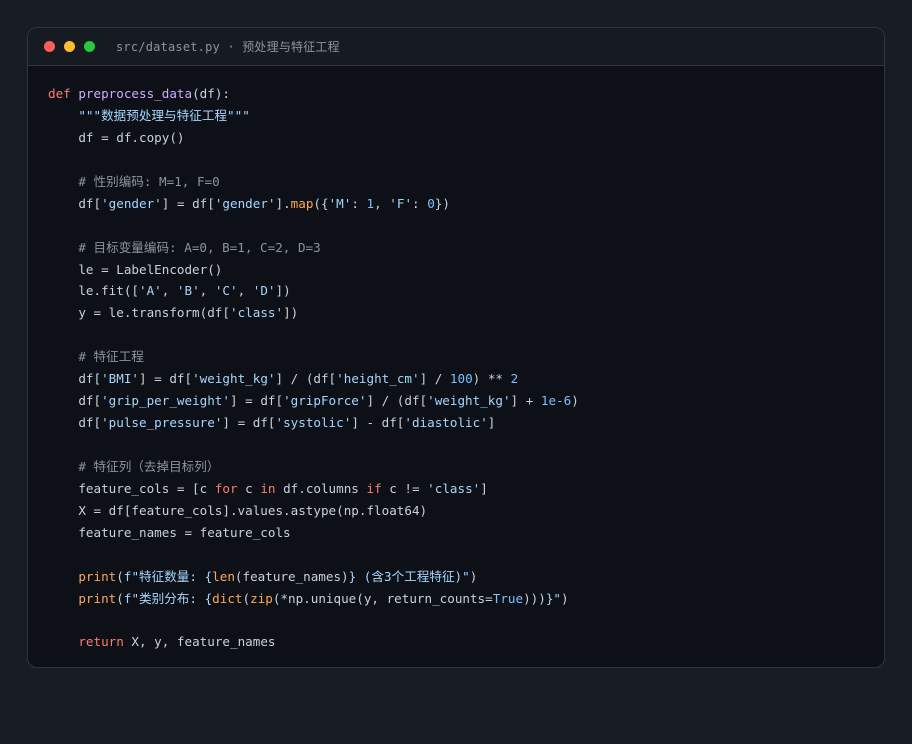 The width and height of the screenshot is (912, 744). I want to click on close-button, so click(49, 46).